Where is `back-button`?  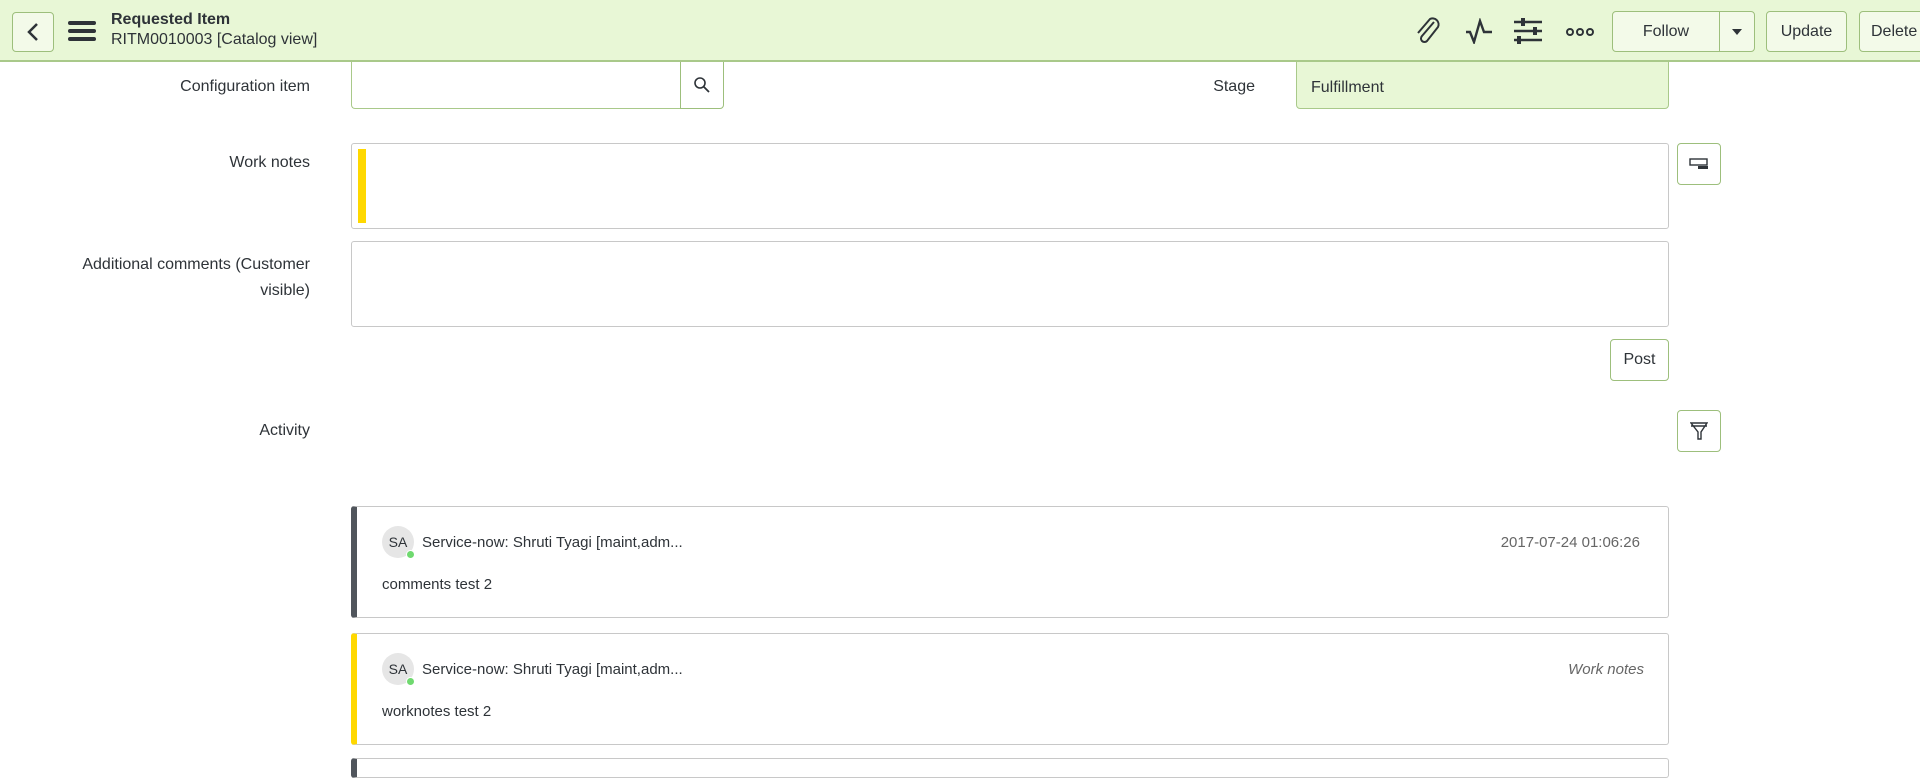 back-button is located at coordinates (33, 32).